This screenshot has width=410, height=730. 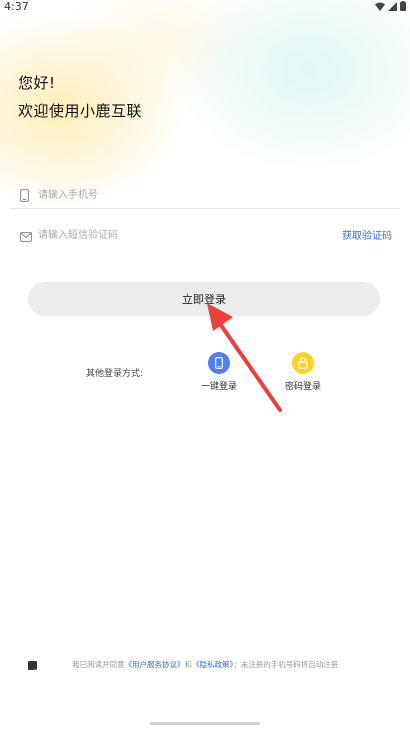 What do you see at coordinates (303, 363) in the screenshot?
I see `lock-icon` at bounding box center [303, 363].